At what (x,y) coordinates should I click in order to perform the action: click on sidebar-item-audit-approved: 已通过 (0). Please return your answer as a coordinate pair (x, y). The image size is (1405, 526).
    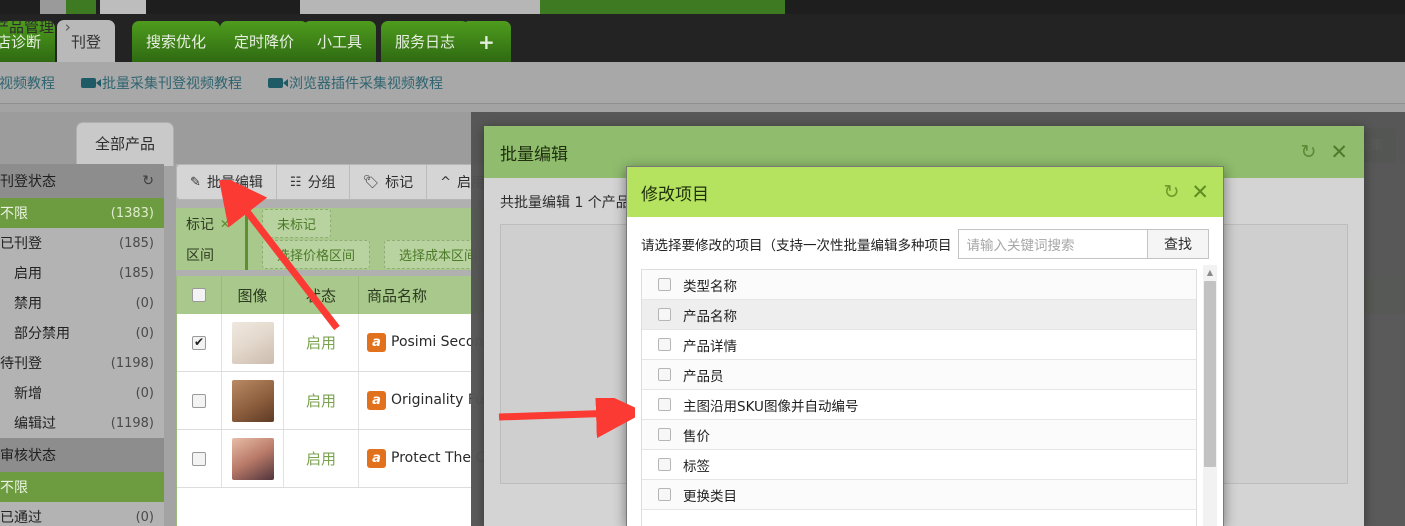
    Looking at the image, I should click on (82, 514).